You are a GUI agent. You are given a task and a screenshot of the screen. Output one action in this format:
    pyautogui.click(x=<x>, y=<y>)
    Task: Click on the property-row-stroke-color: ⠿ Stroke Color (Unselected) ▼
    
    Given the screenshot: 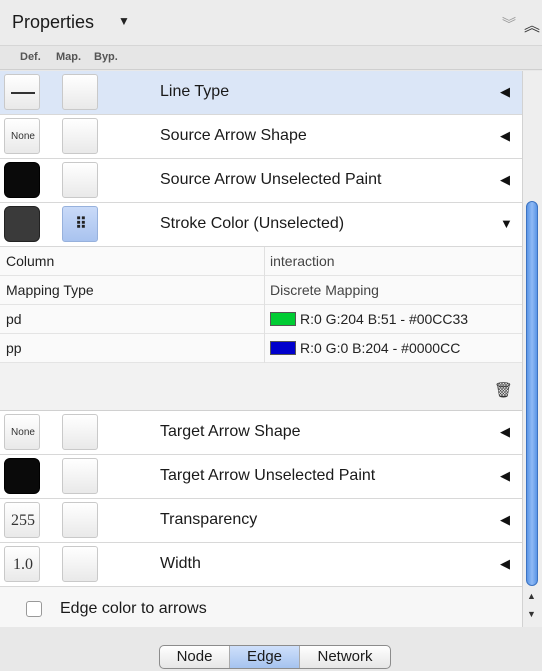 What is the action you would take?
    pyautogui.click(x=261, y=225)
    